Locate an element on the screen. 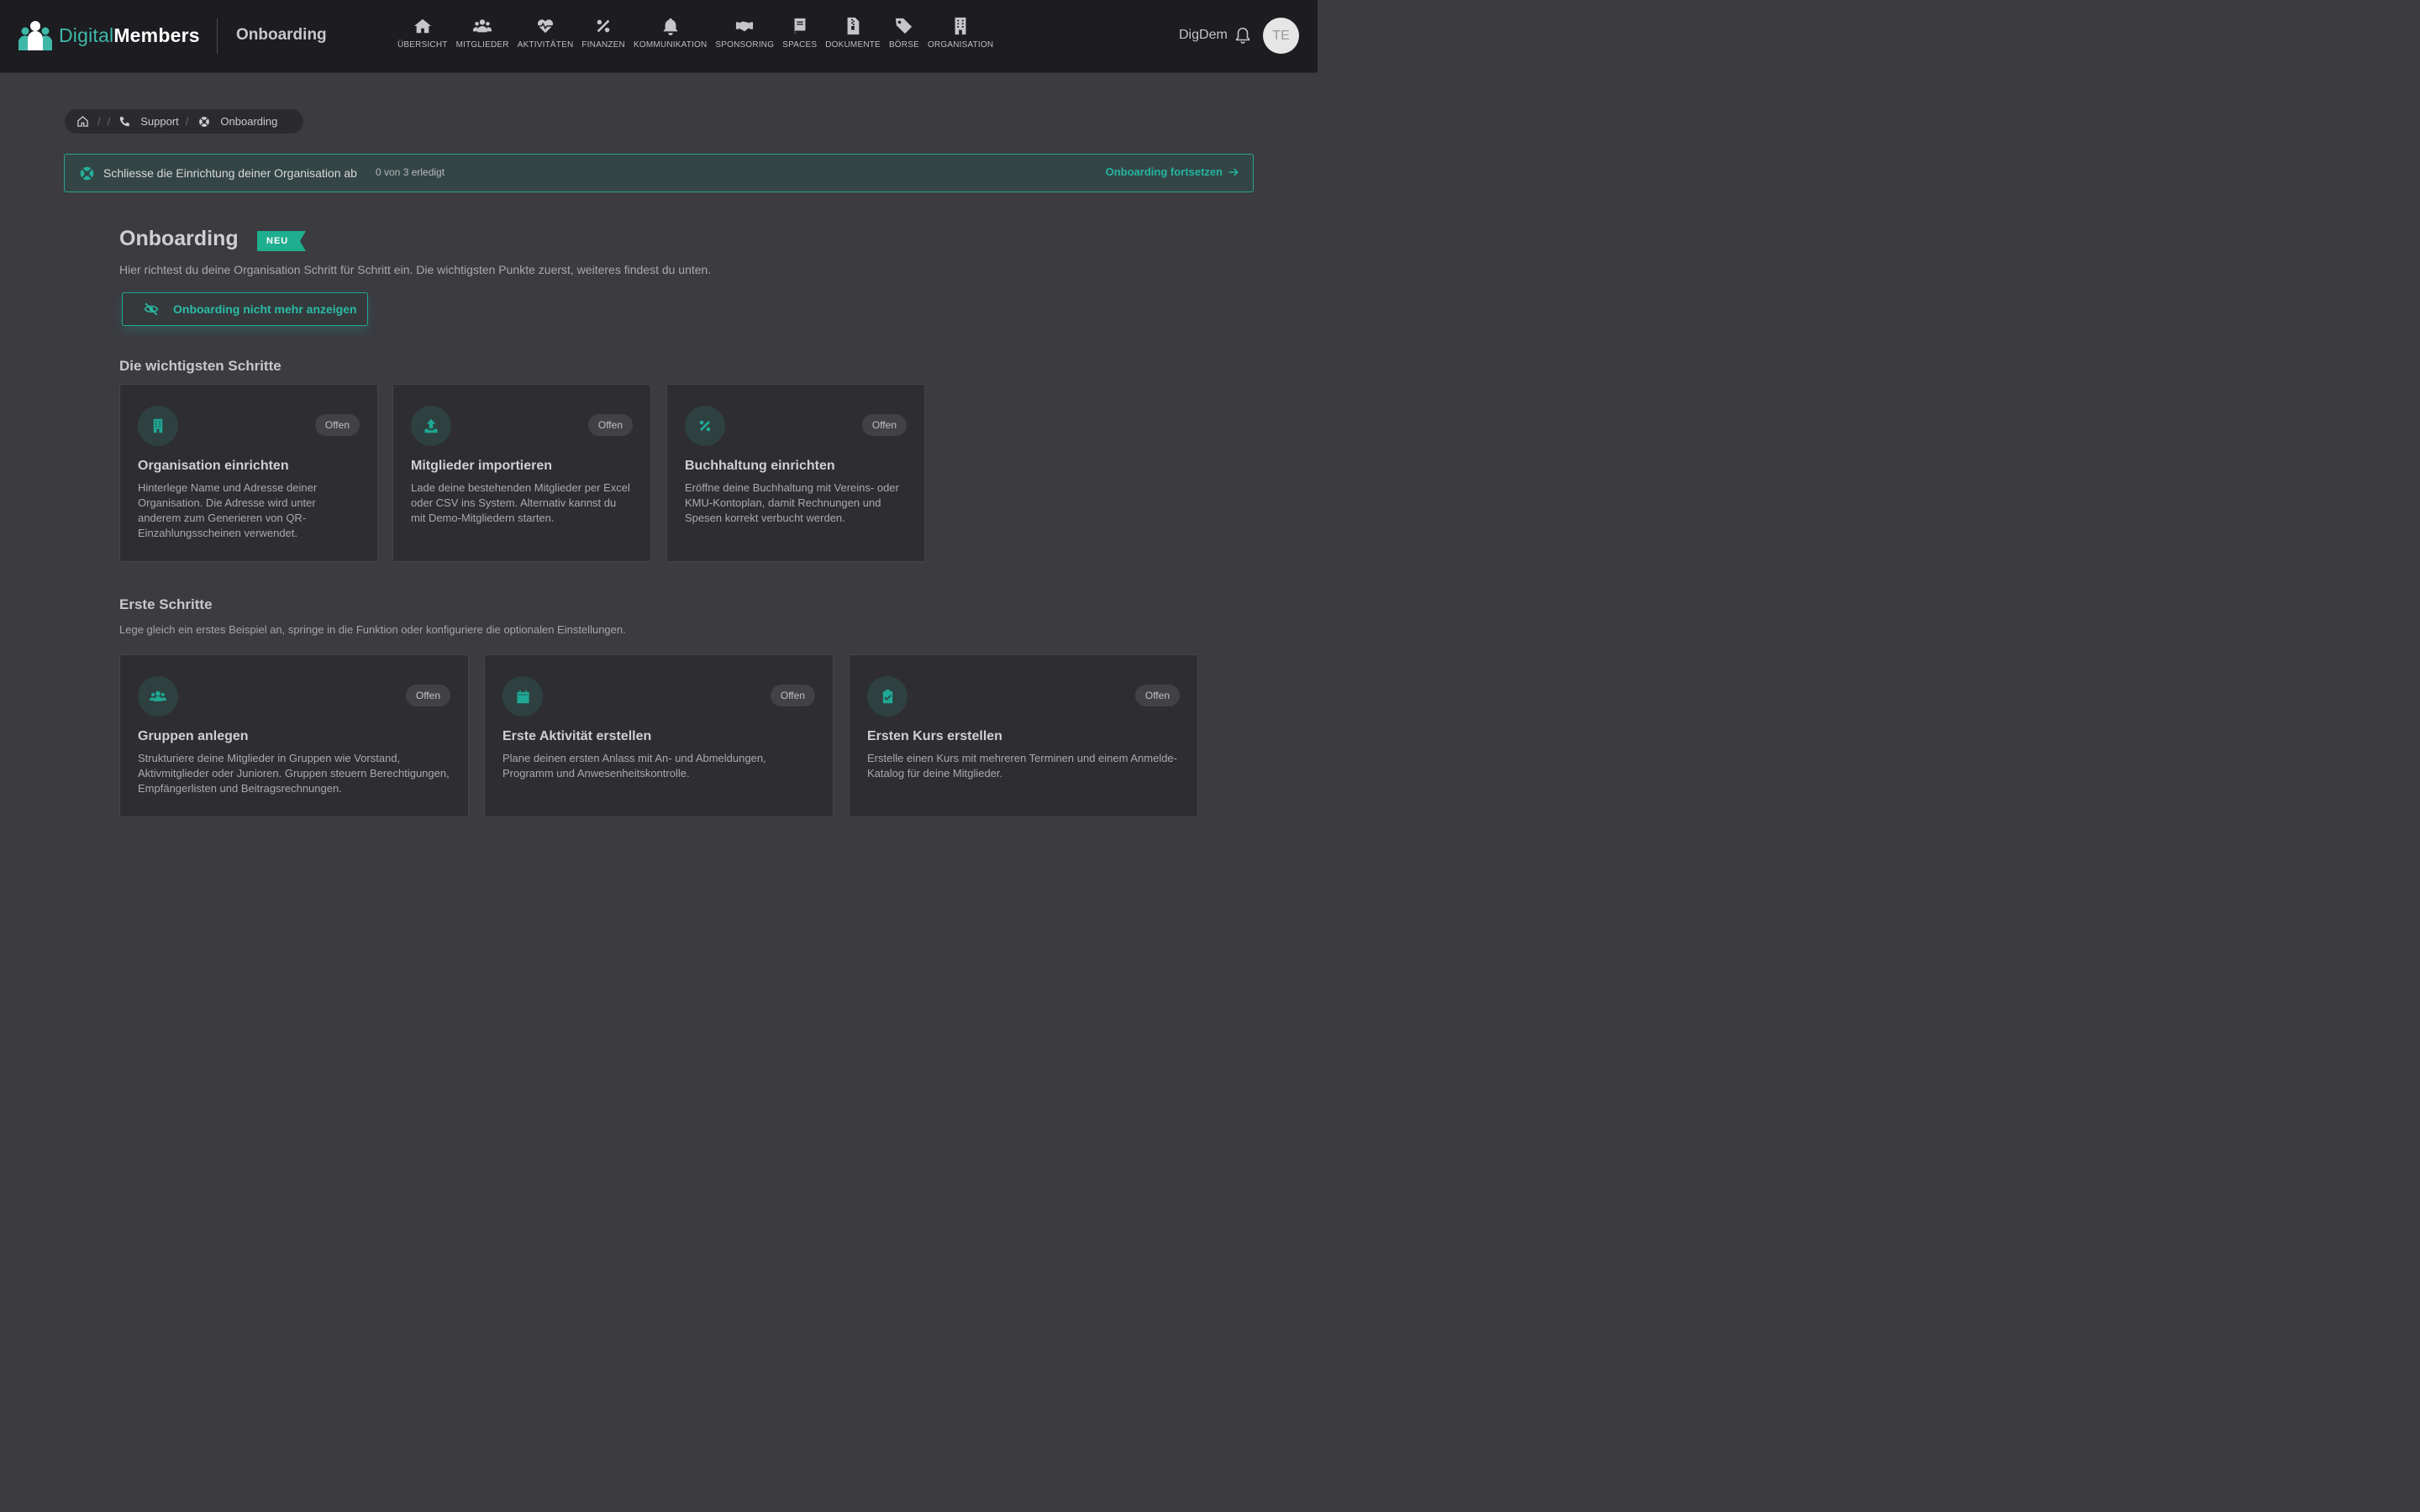 This screenshot has width=2420, height=1512. nav-label: AKTIVITÄTEN is located at coordinates (545, 45).